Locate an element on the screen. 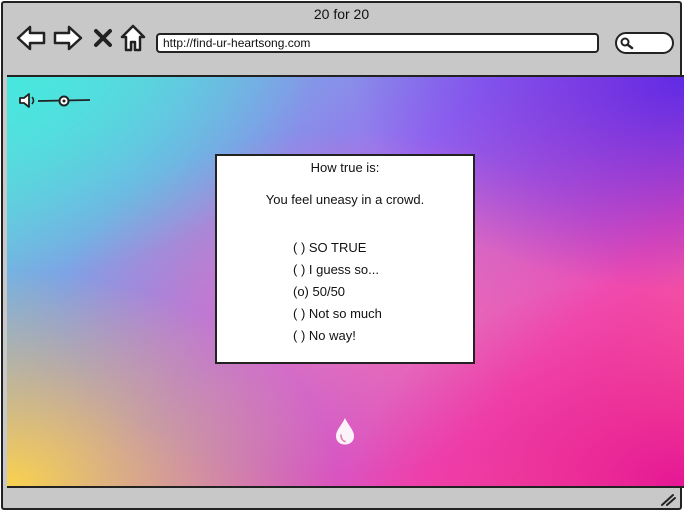 The width and height of the screenshot is (685, 513). resize-grip-icon is located at coordinates (668, 499).